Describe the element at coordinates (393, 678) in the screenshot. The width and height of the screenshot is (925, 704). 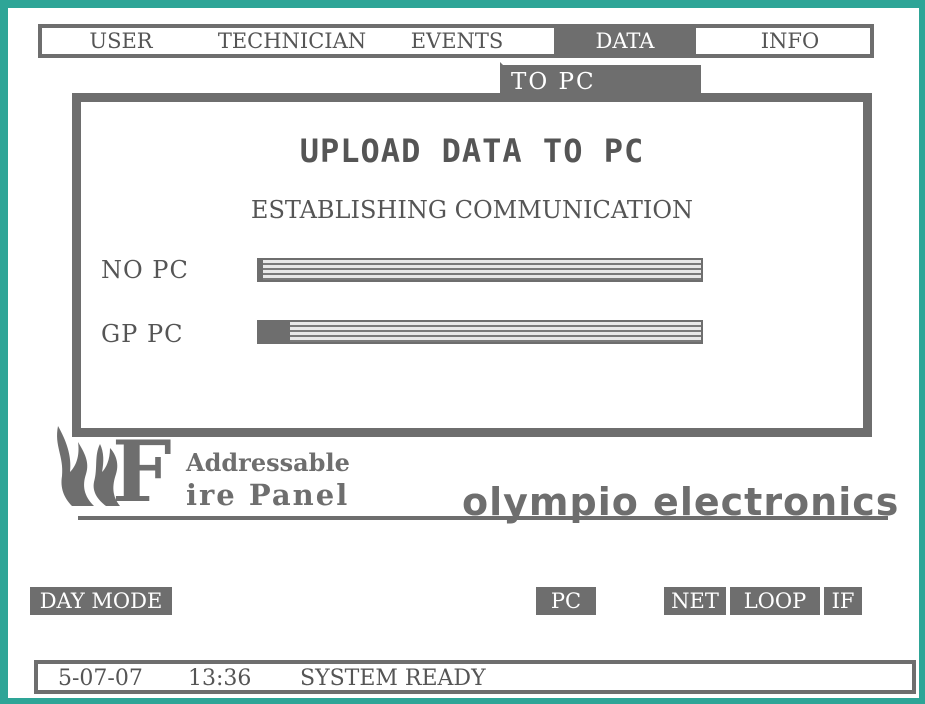
I see `status-message: SYSTEM READY` at that location.